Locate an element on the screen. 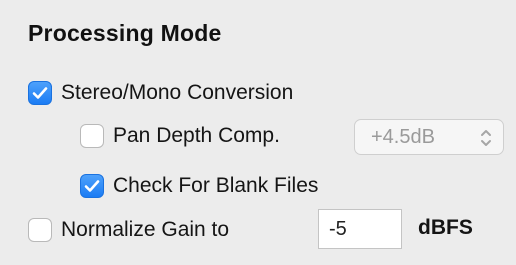 This screenshot has width=516, height=265. normalize-gain-option: Normalize Gain to is located at coordinates (128, 230).